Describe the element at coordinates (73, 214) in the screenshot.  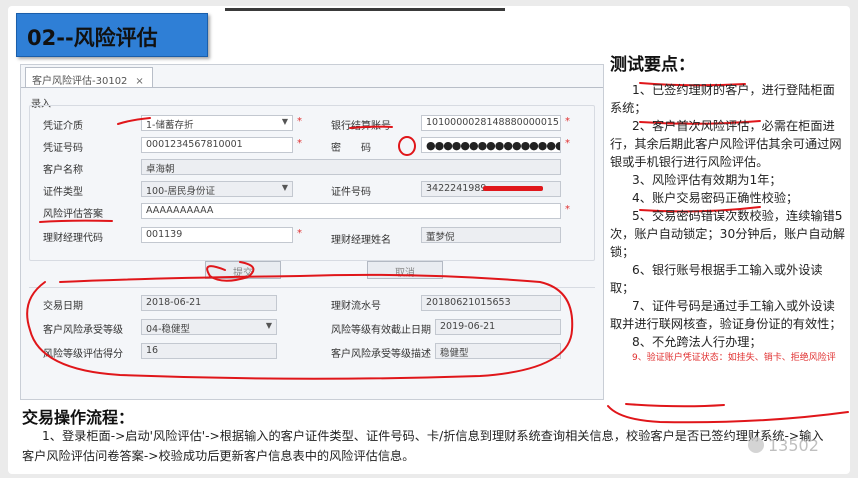
I see `answer-label: 风险评估答案` at that location.